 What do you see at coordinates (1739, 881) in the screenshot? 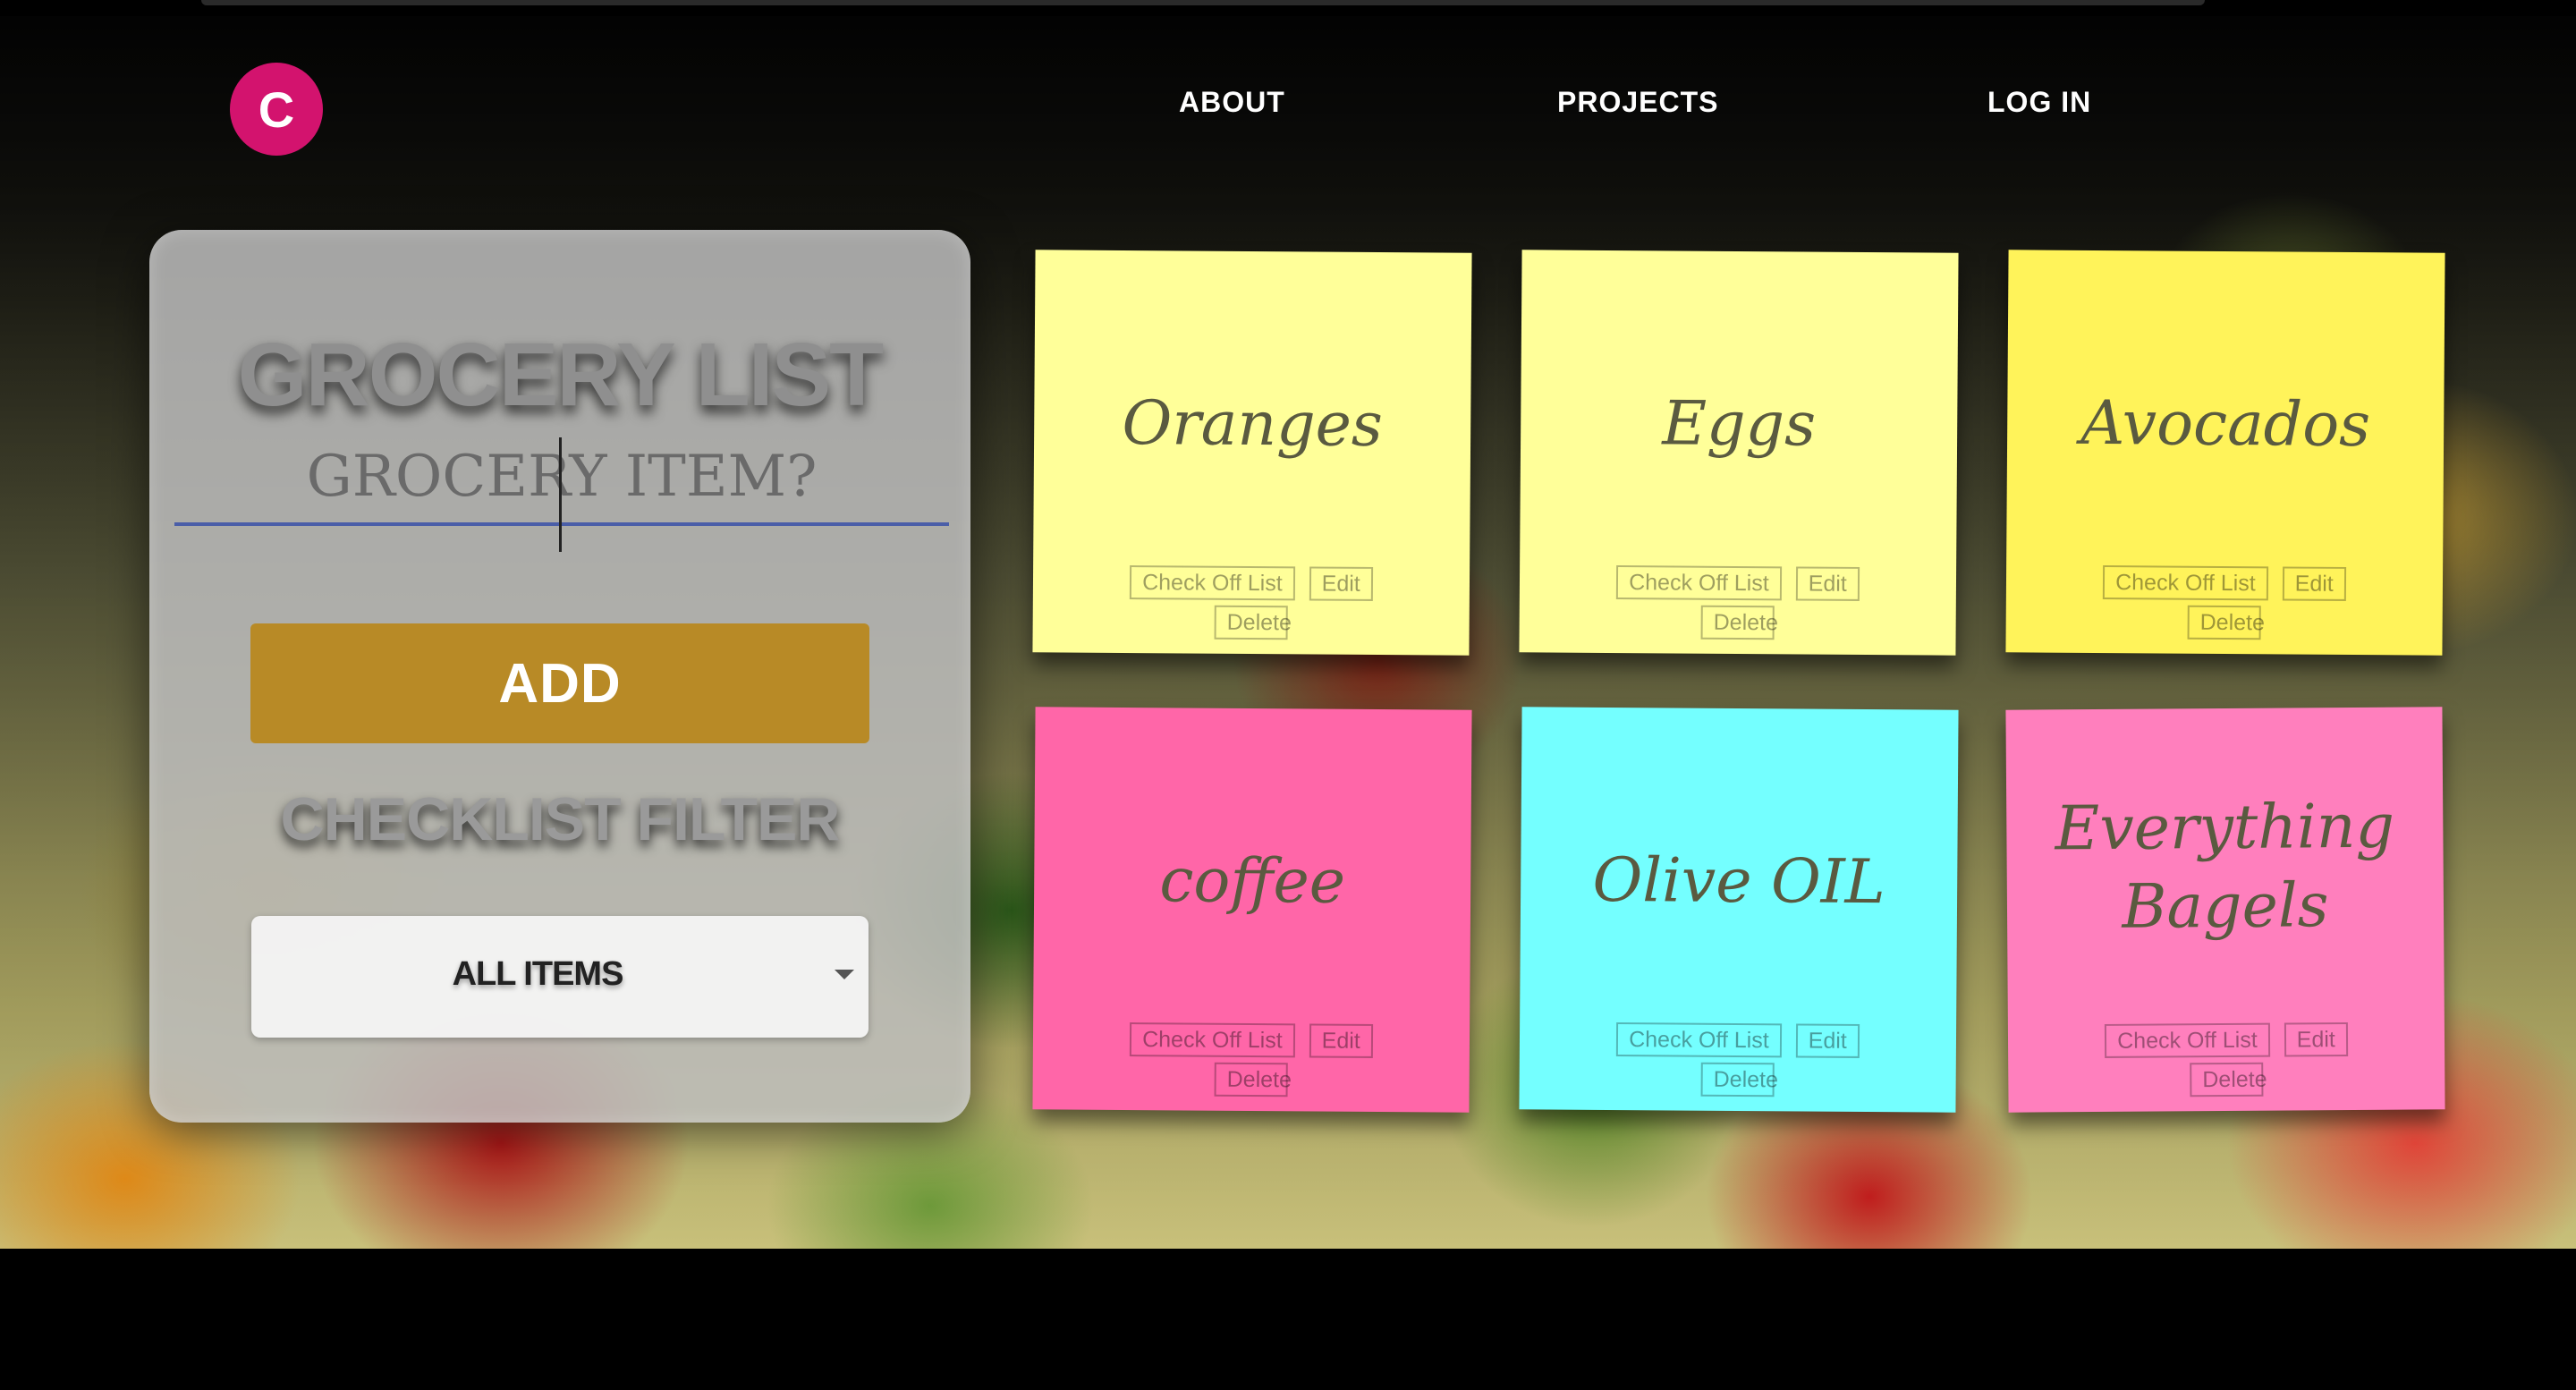
I see `note-text: Olive OIL` at bounding box center [1739, 881].